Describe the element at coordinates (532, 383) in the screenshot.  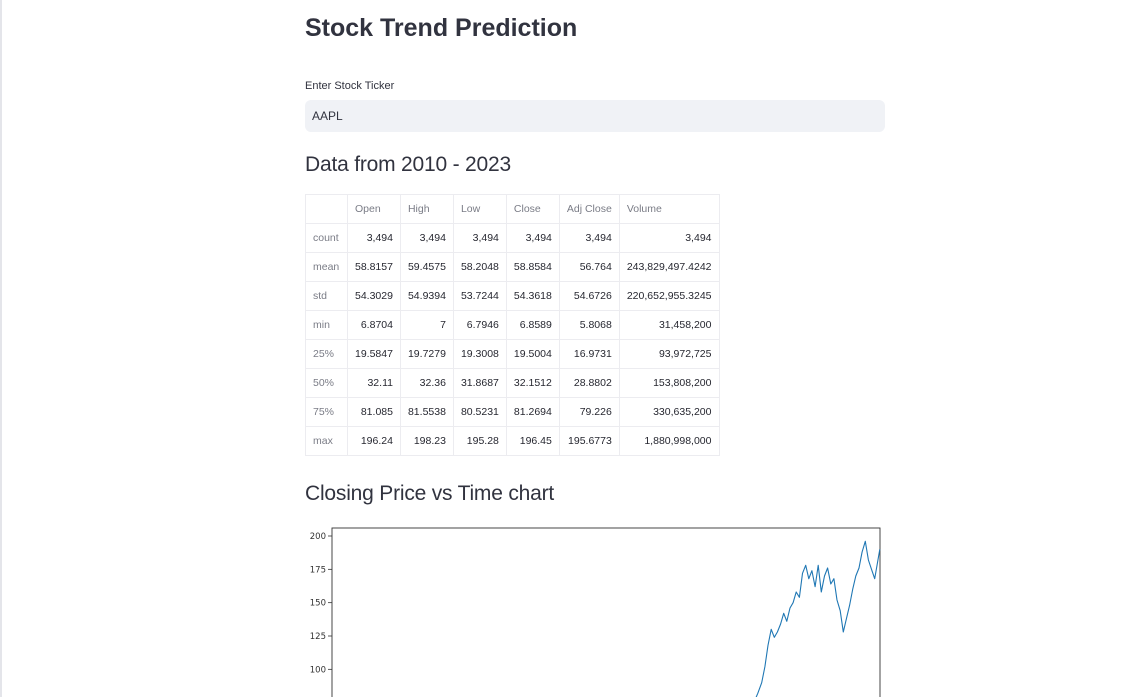
I see `cell-close: 32.1512` at that location.